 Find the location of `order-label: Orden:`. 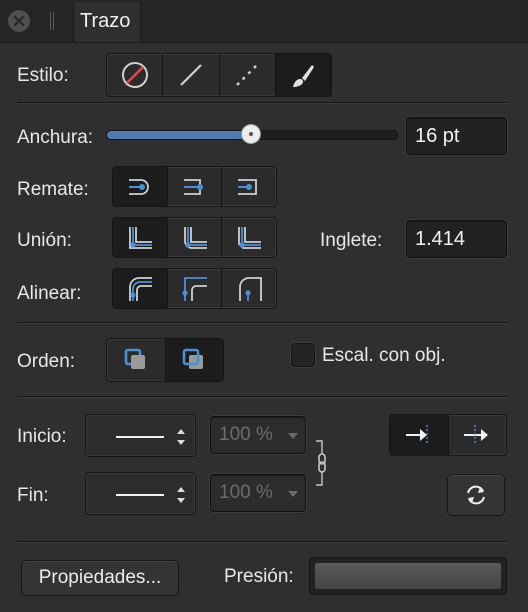

order-label: Orden: is located at coordinates (46, 361).